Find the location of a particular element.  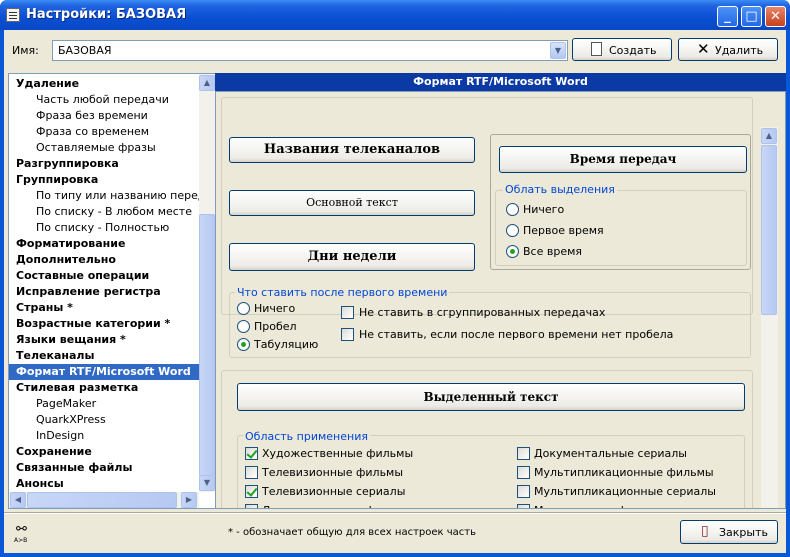

tree-item: Оставляемые фразы is located at coordinates (82, 148).